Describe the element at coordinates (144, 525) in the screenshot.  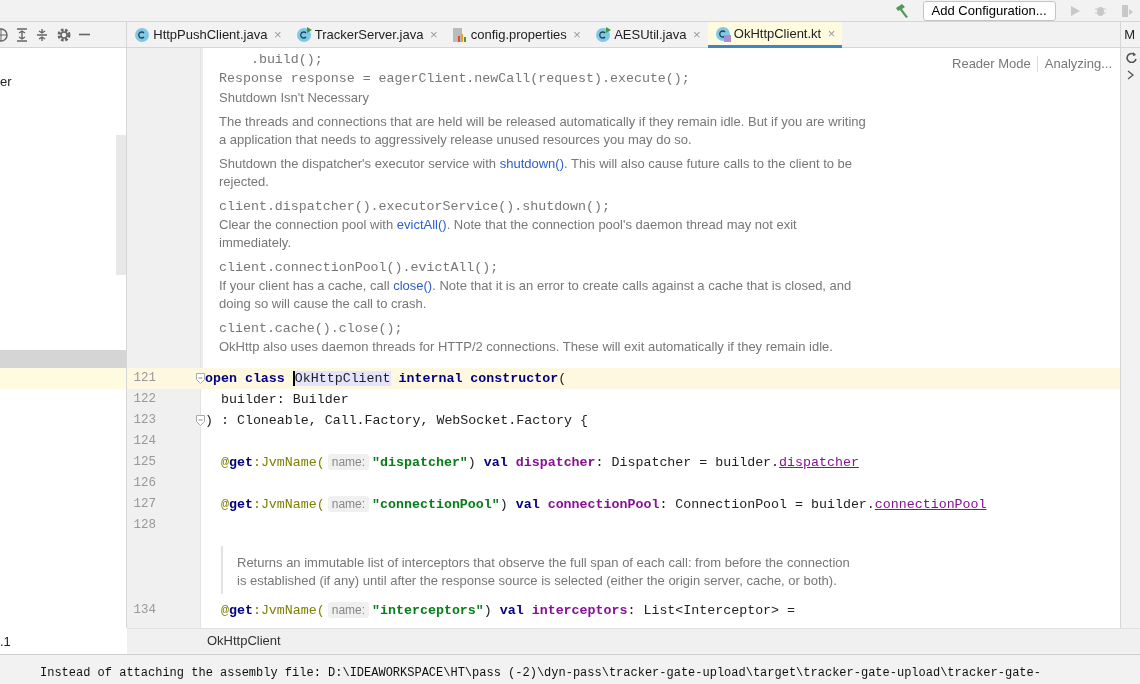
I see `line-number: 128` at that location.